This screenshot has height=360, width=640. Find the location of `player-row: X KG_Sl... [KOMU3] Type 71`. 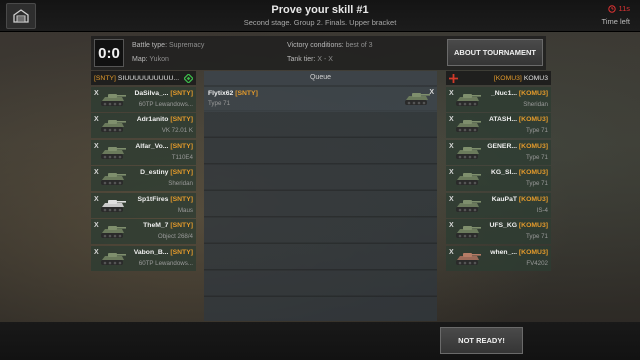

player-row: X KG_Sl... [KOMU3] Type 71 is located at coordinates (498, 178).